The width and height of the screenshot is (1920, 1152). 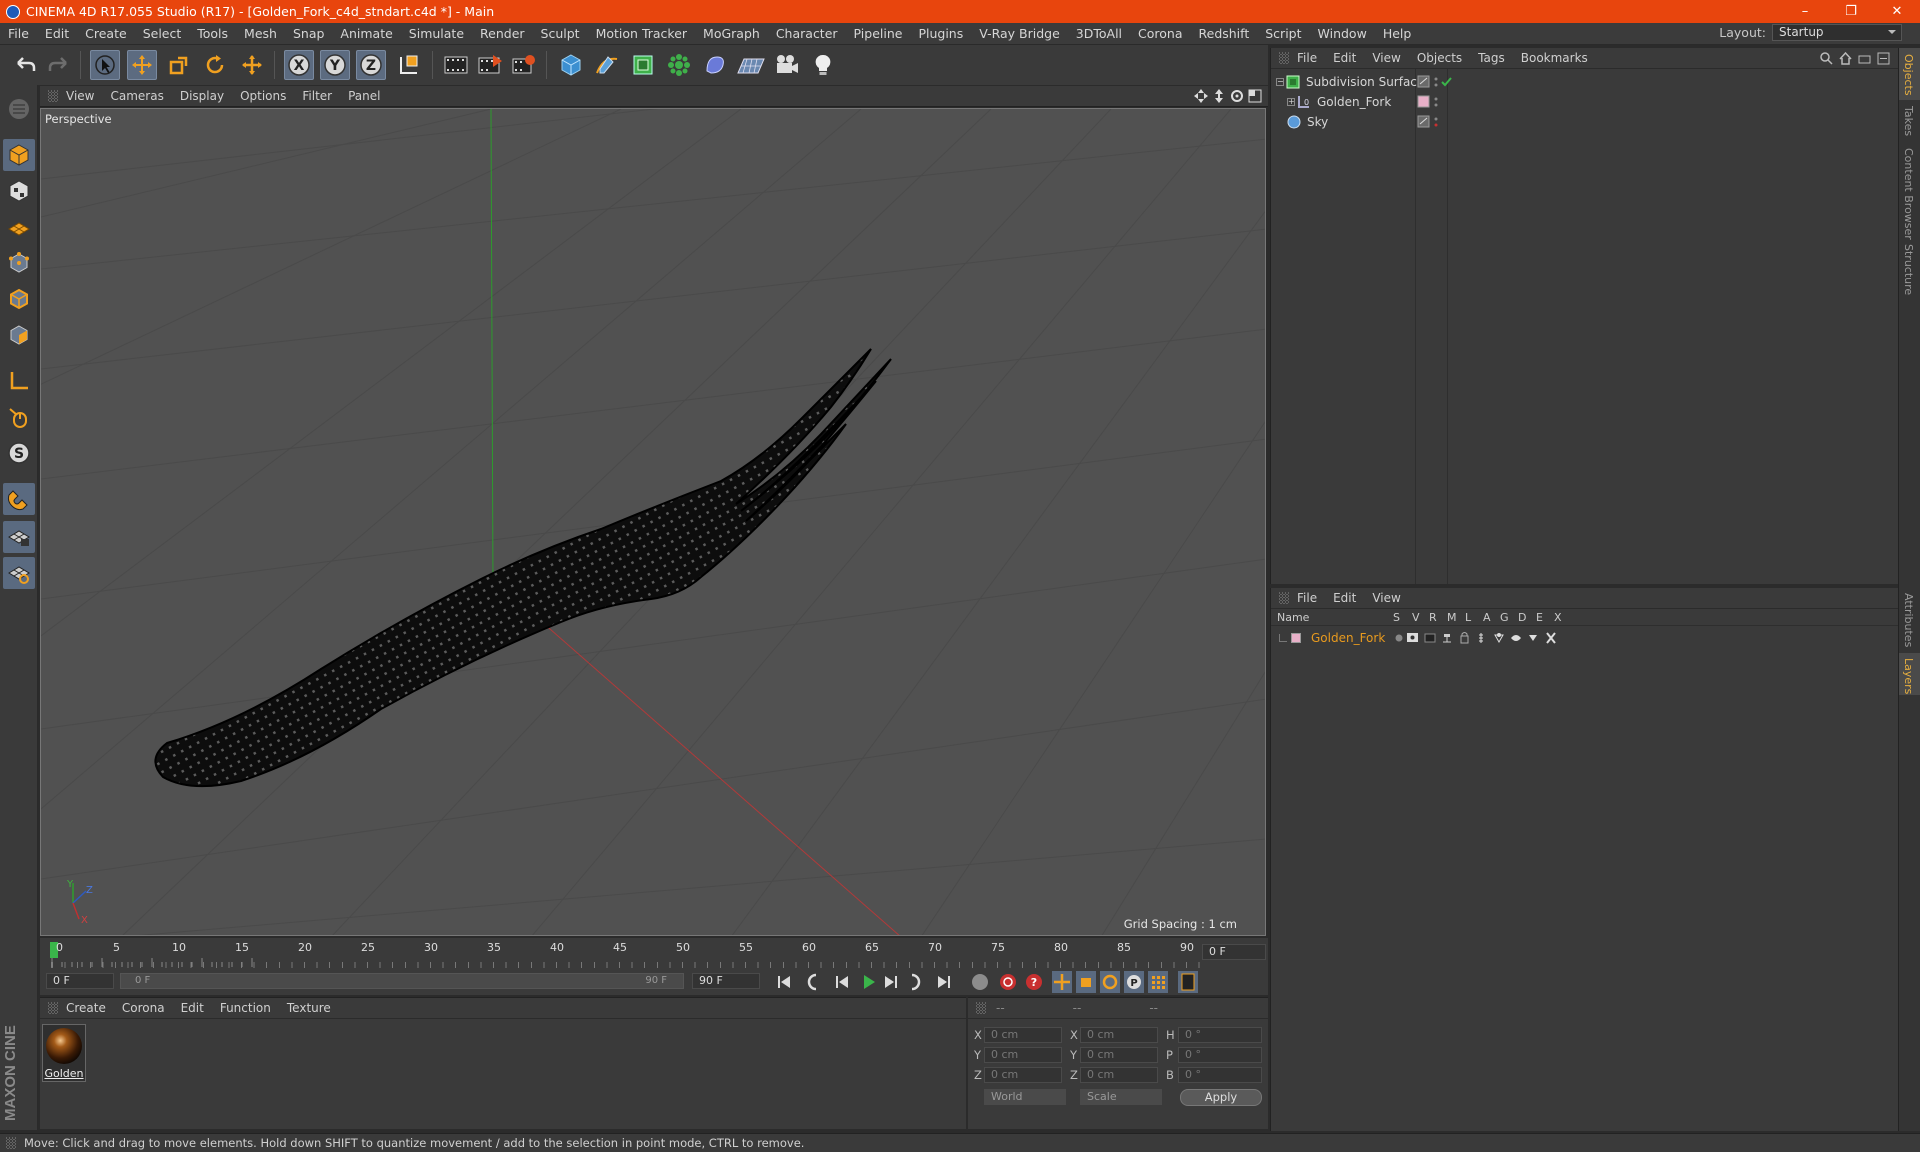 I want to click on object-layer-tag, so click(x=1437, y=102).